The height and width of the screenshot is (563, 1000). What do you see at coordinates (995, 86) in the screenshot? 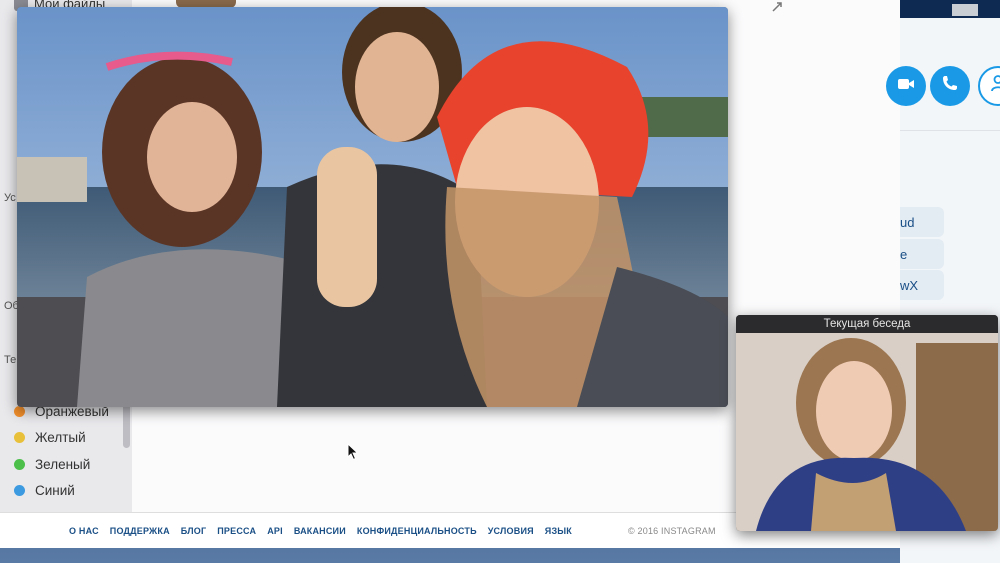
I see `person-icon` at bounding box center [995, 86].